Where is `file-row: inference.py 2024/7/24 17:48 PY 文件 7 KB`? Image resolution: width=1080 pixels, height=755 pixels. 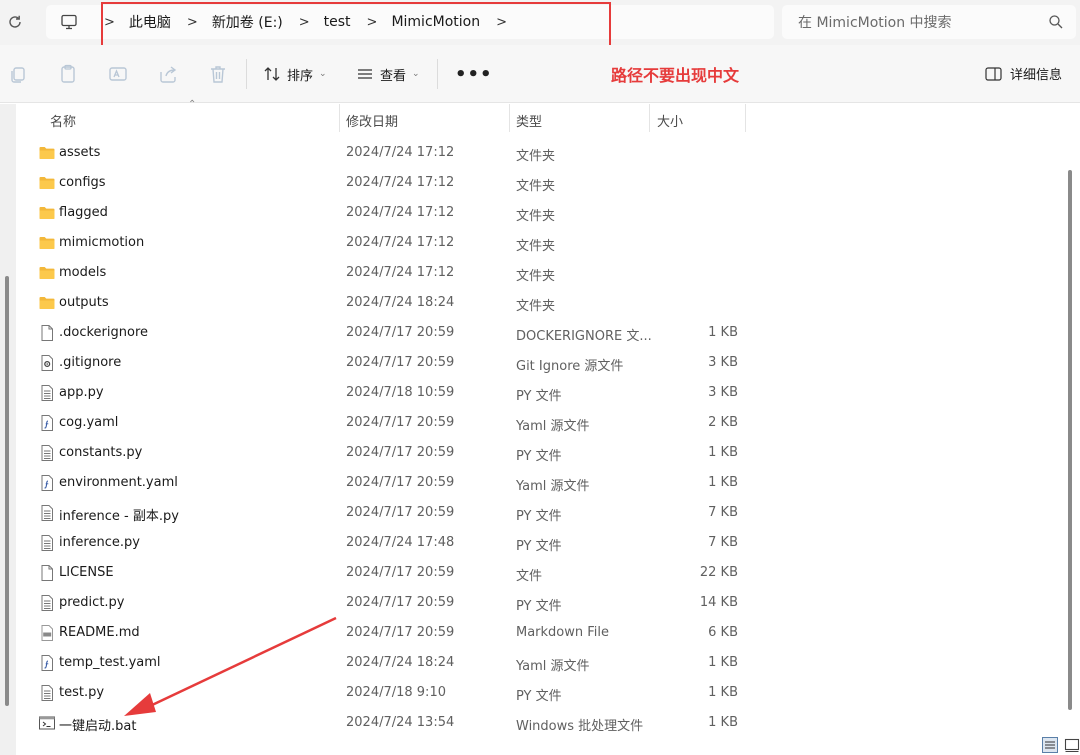 file-row: inference.py 2024/7/24 17:48 PY 文件 7 KB is located at coordinates (536, 543).